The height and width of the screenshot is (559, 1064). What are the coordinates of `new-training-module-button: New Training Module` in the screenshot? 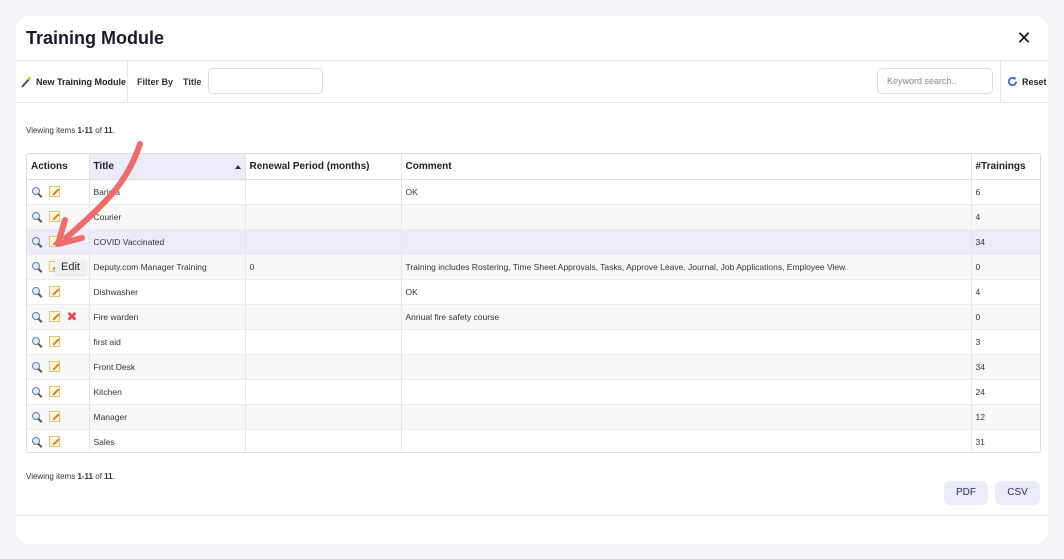 It's located at (72, 81).